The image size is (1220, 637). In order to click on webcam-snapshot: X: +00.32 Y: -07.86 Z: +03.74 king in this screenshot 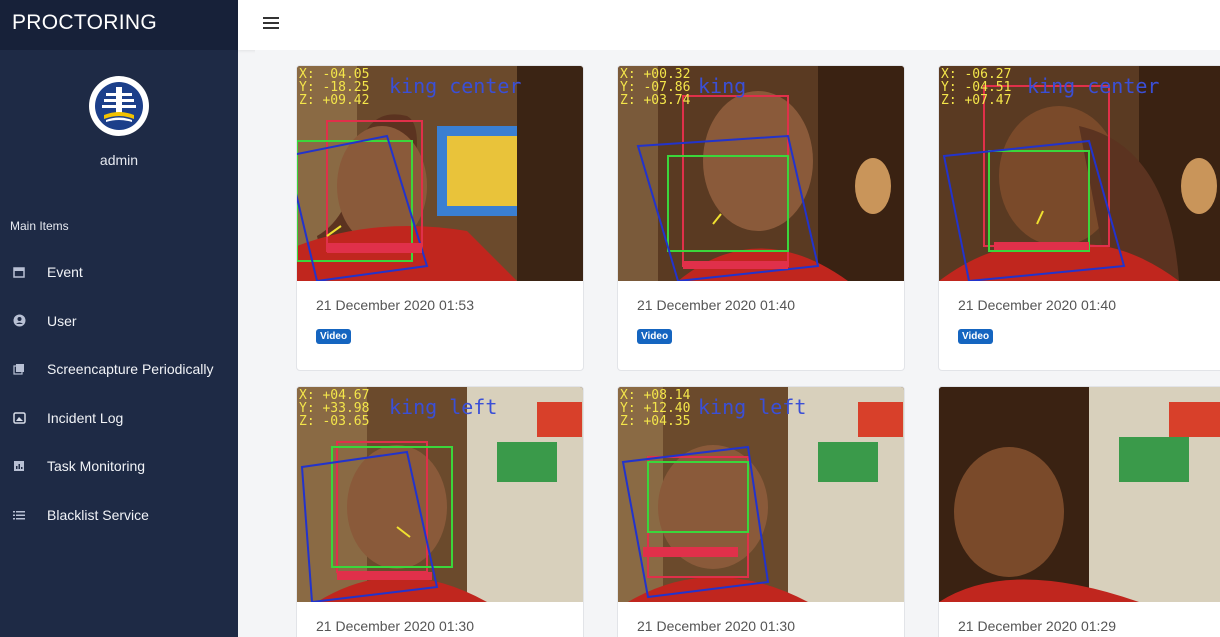, I will do `click(761, 173)`.